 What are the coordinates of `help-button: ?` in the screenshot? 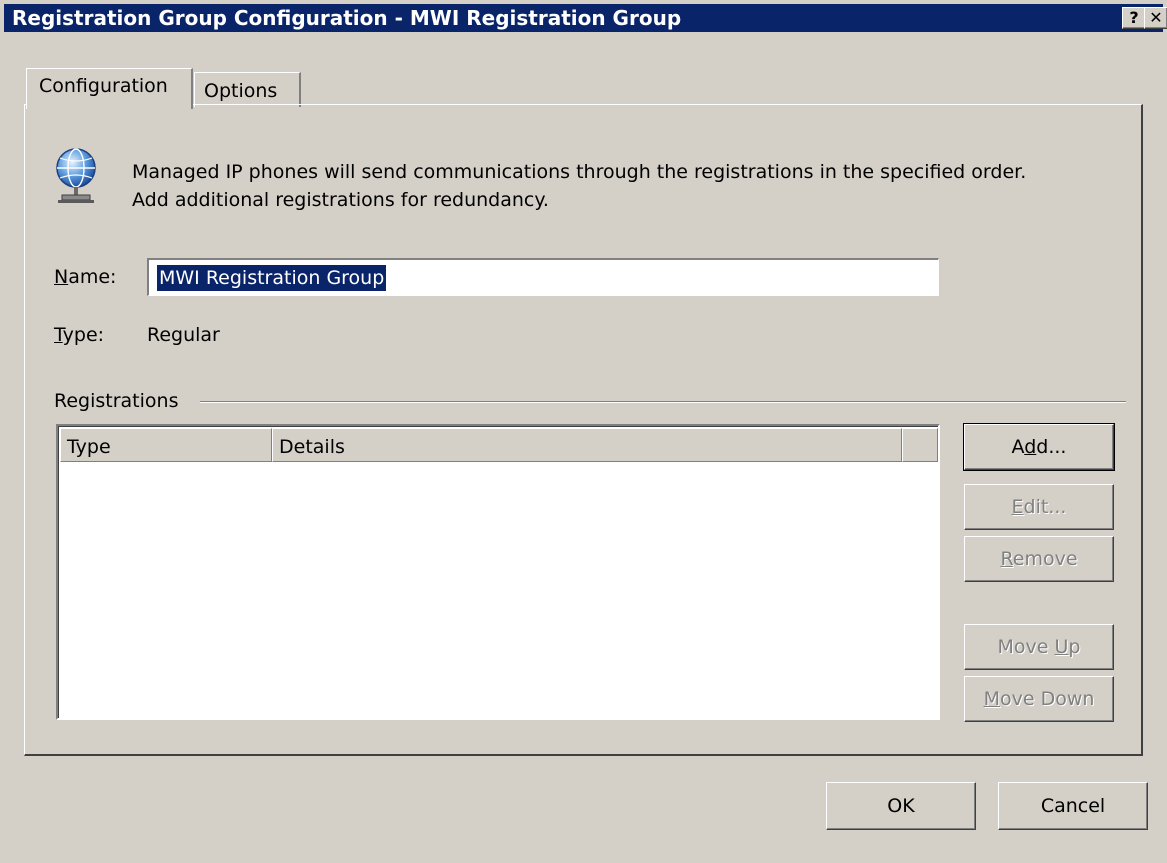 It's located at (1134, 18).